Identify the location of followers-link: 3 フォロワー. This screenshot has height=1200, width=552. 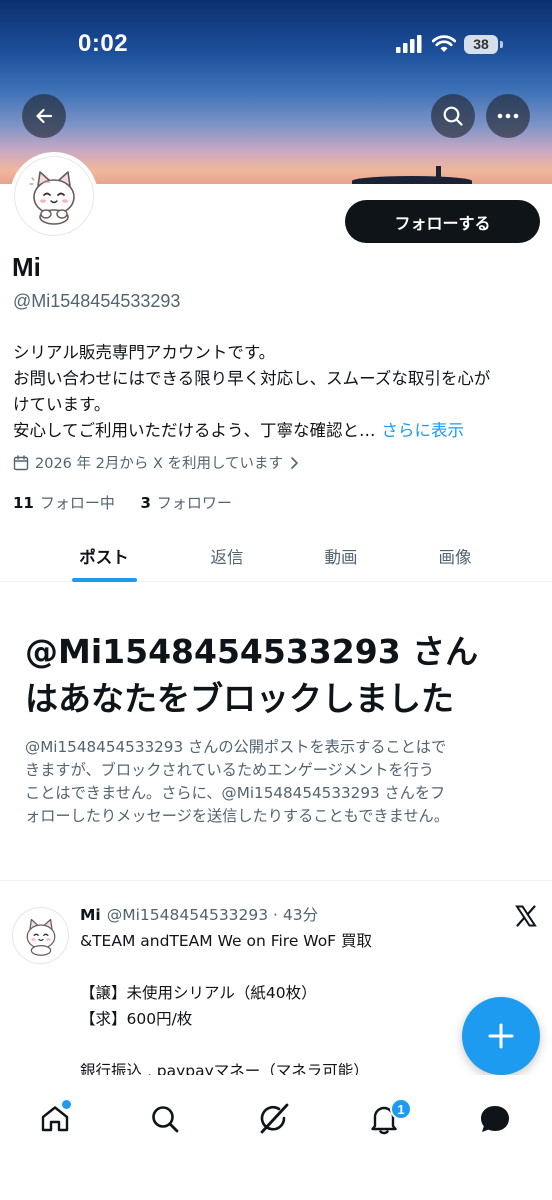
(185, 503).